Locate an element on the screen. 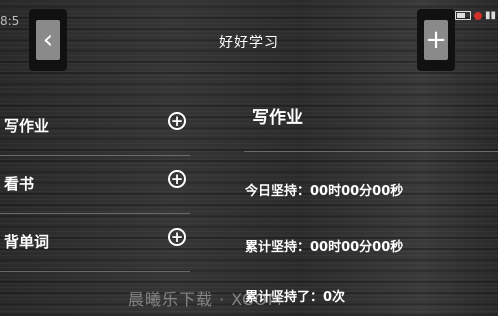  status-time: 8:5 is located at coordinates (10, 21).